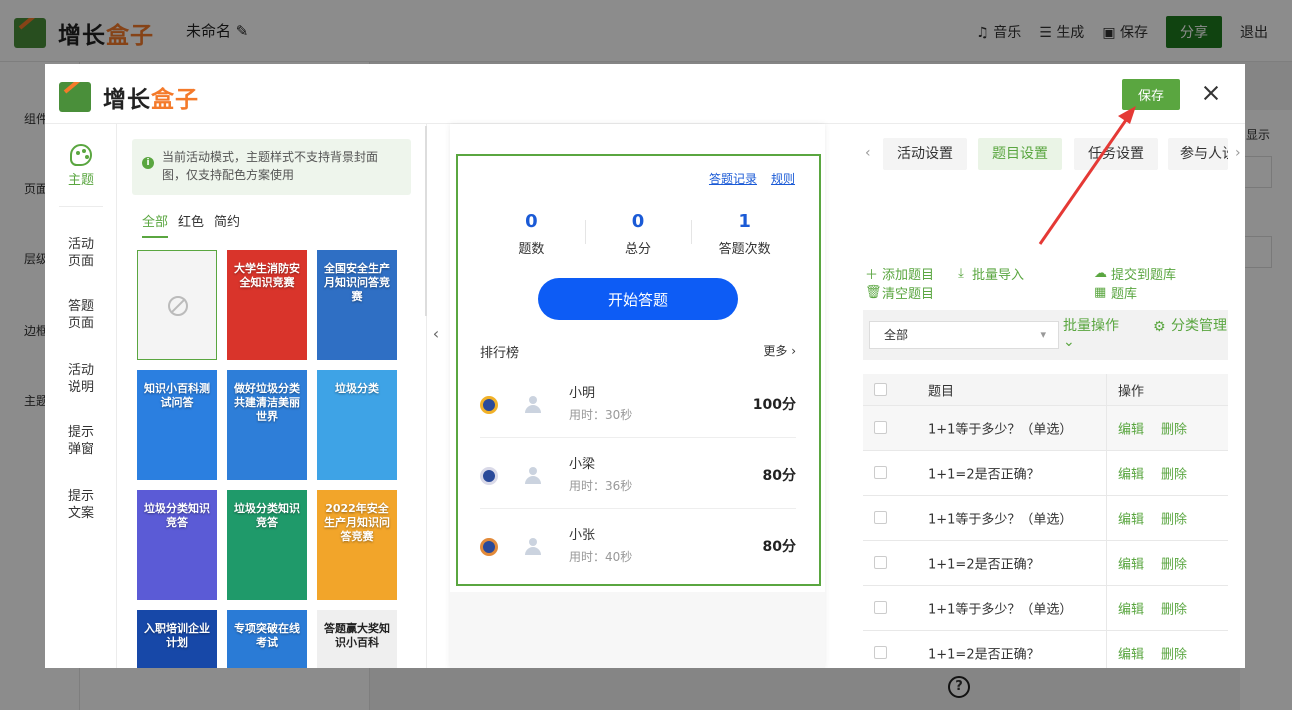 Image resolution: width=1292 pixels, height=710 pixels. Describe the element at coordinates (638, 403) in the screenshot. I see `leaderboard-row: 小明 用时：30秒 100分` at that location.